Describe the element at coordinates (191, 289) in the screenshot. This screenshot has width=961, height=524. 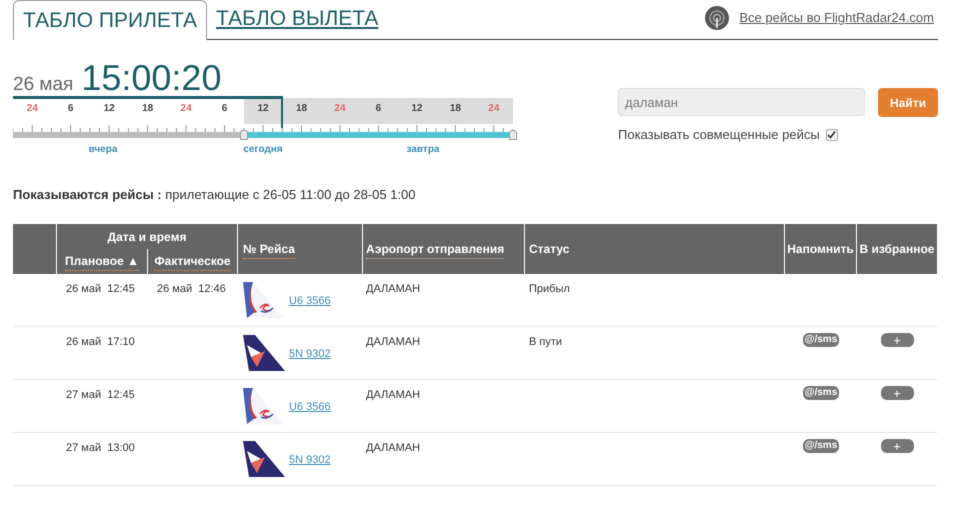
I see `table-cell: 26 май 12:46` at that location.